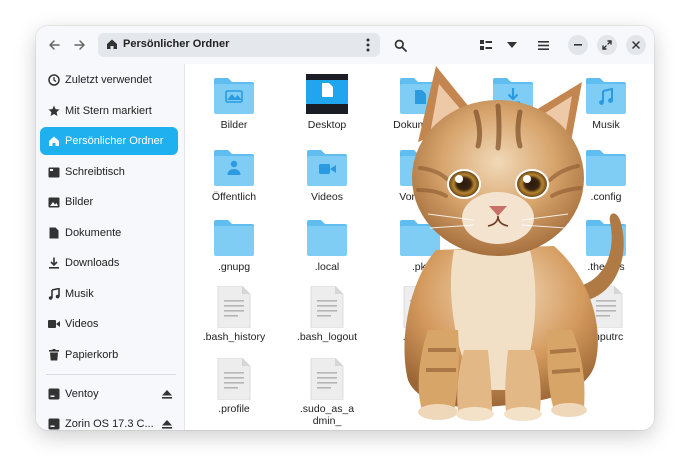 The height and width of the screenshot is (474, 690). I want to click on sidebar-item-starred: Mit Stern markiert, so click(109, 111).